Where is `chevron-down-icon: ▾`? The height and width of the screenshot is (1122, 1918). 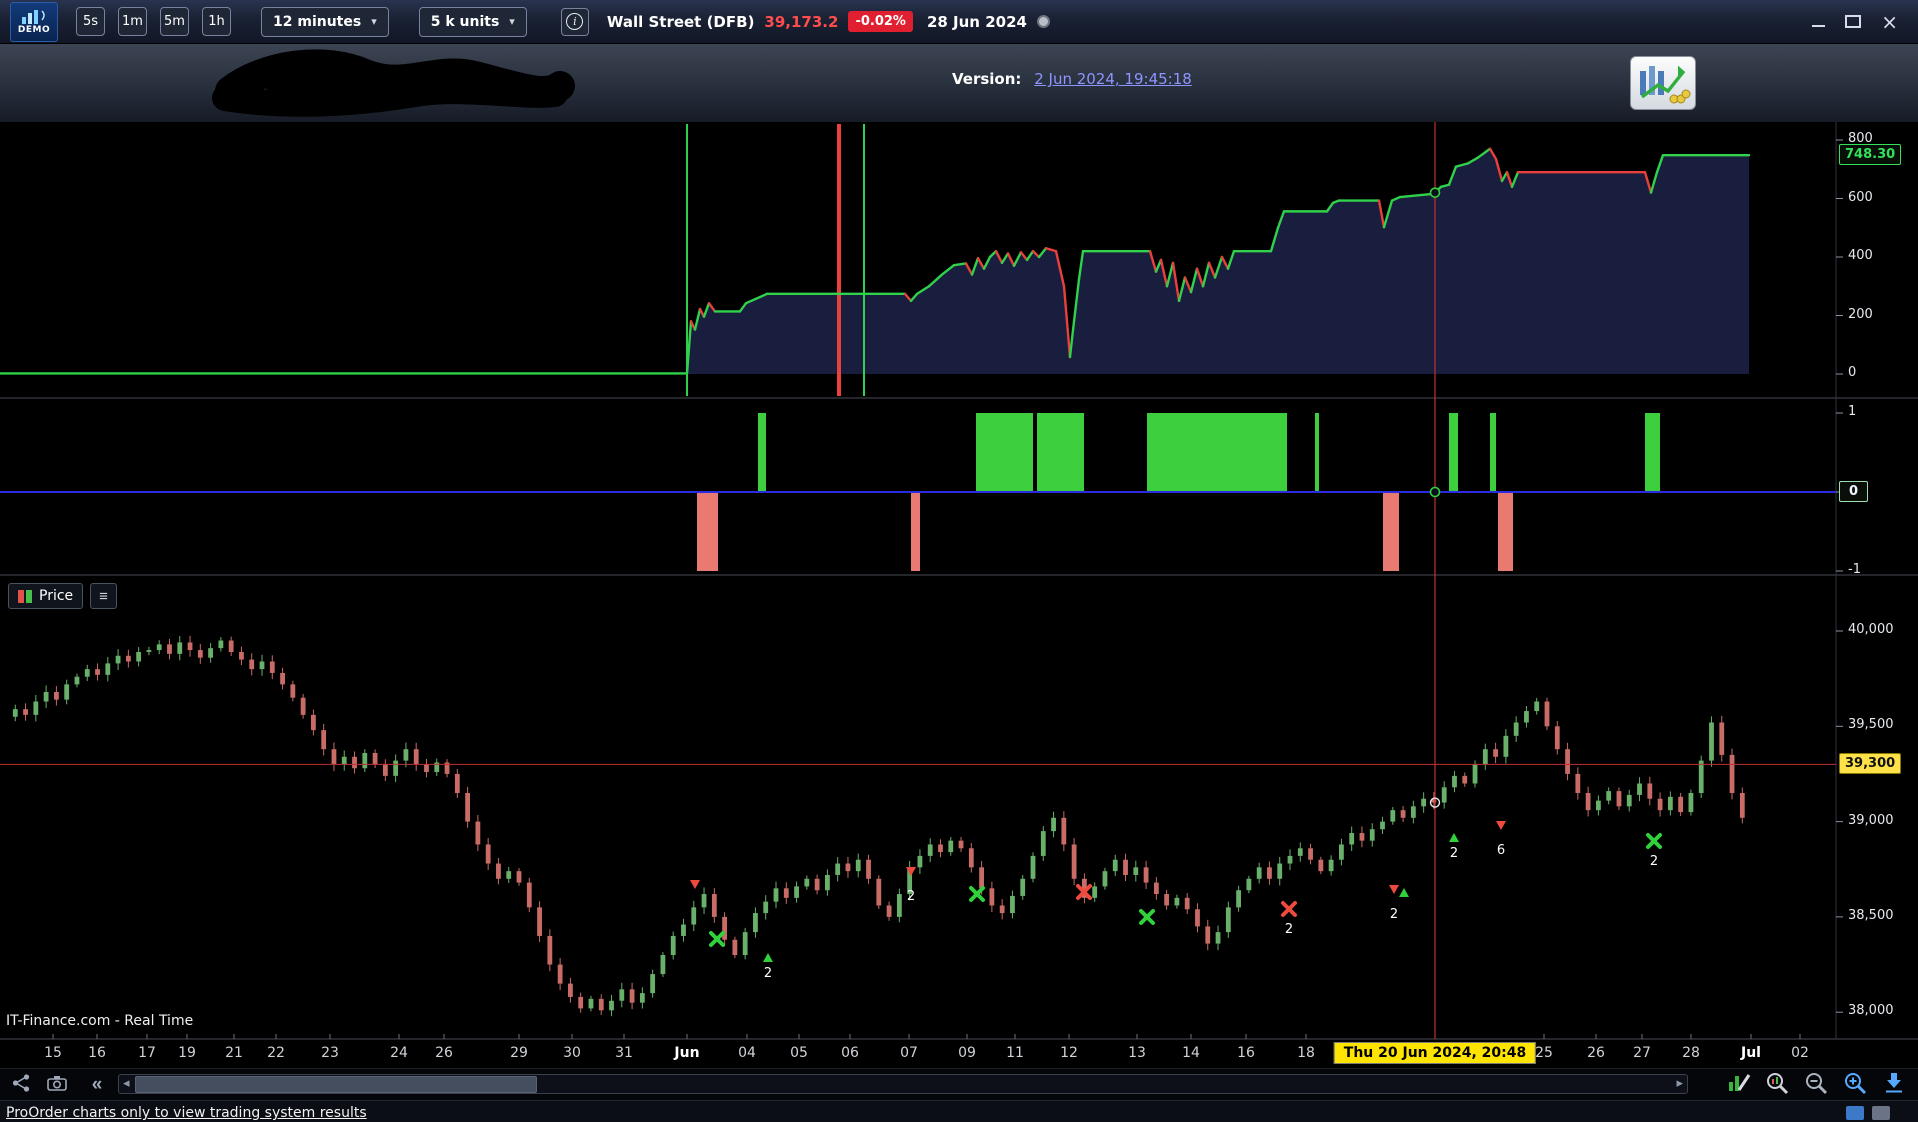
chevron-down-icon: ▾ is located at coordinates (512, 21).